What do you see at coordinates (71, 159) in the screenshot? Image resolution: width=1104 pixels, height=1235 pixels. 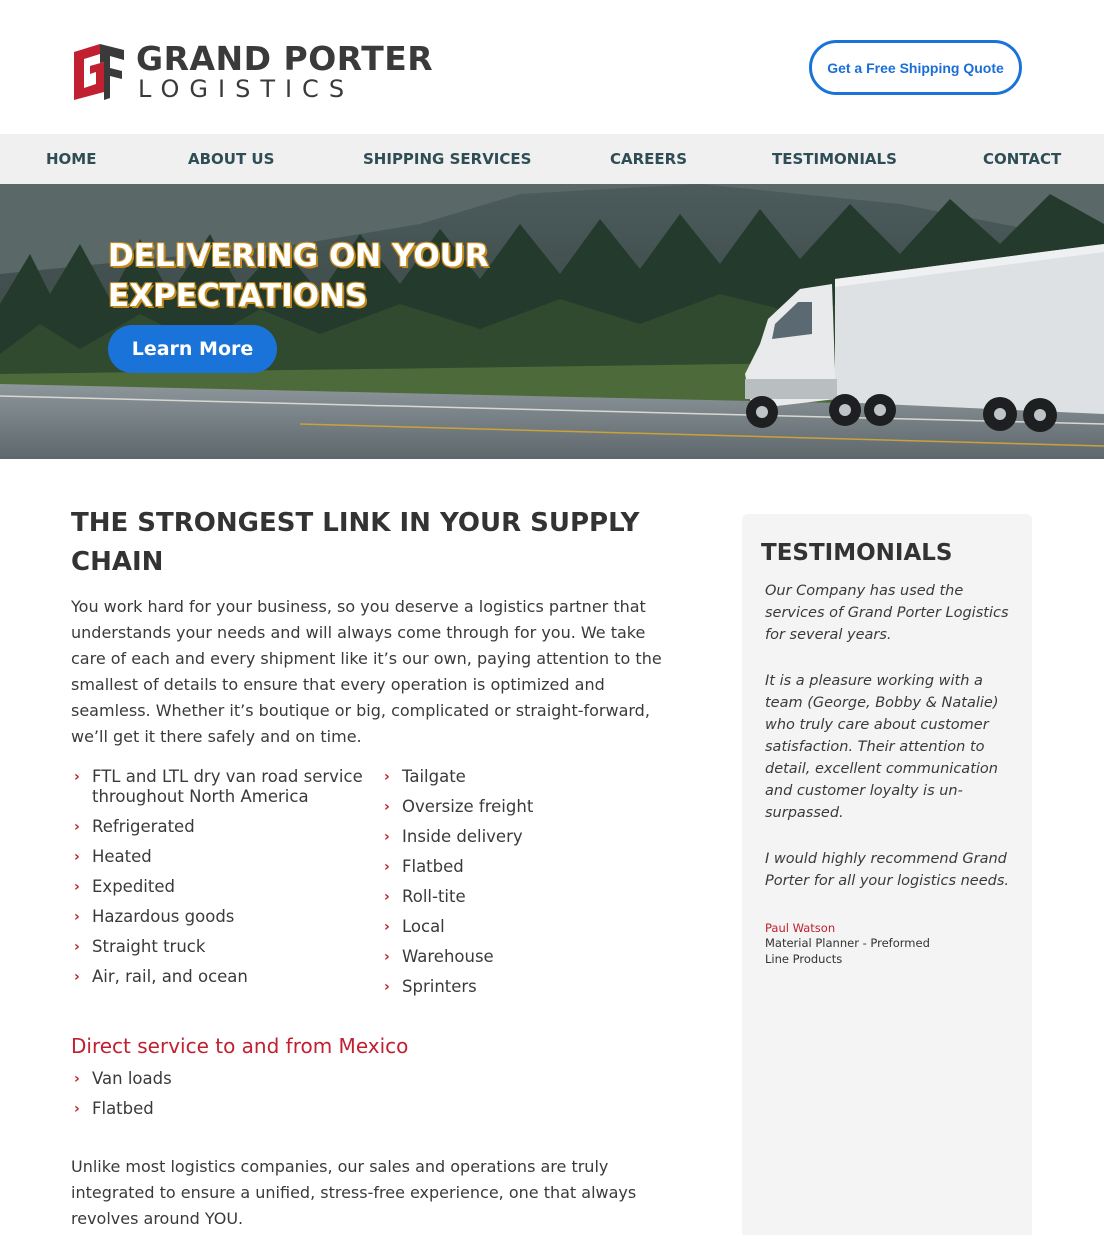 I see `nav-item-home: HOME` at bounding box center [71, 159].